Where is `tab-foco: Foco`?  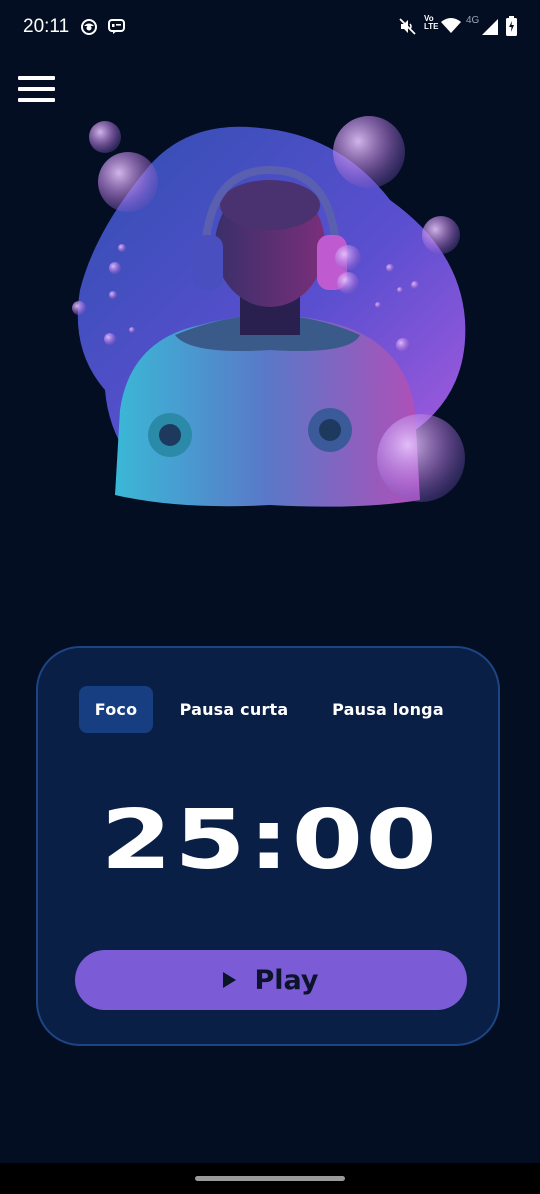
tab-foco: Foco is located at coordinates (116, 709).